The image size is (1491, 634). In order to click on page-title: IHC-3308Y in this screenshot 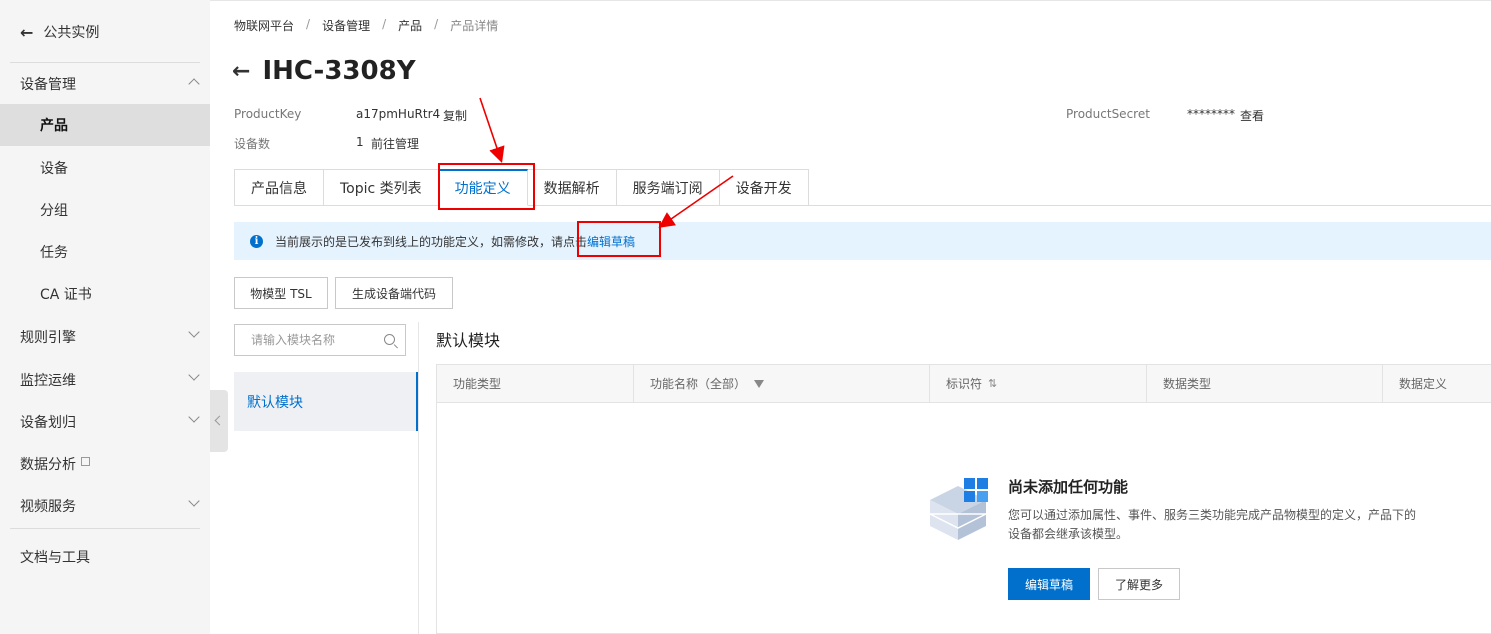, I will do `click(339, 71)`.